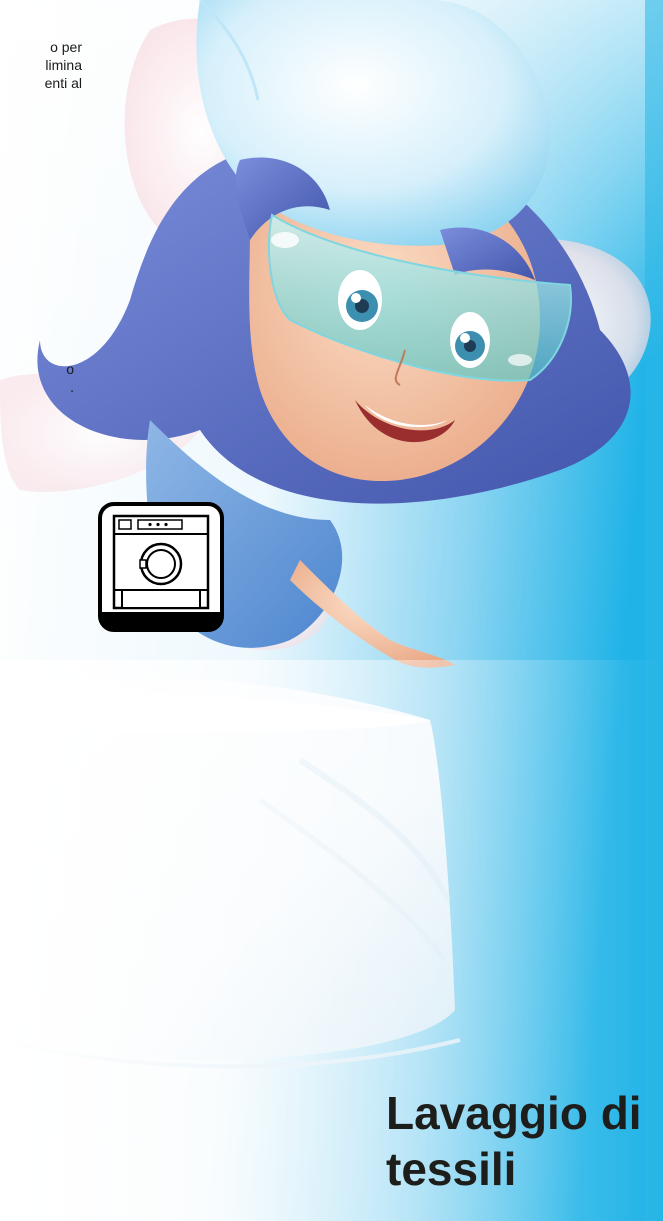 The width and height of the screenshot is (663, 1221). Describe the element at coordinates (66, 47) in the screenshot. I see `partial-line: o per` at that location.